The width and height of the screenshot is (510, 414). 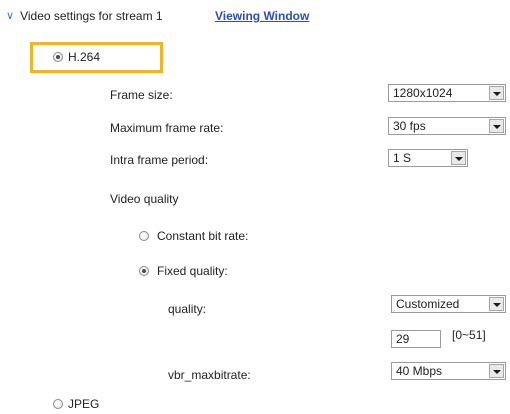 I want to click on frame-size-select: 1280x1024, so click(x=447, y=93).